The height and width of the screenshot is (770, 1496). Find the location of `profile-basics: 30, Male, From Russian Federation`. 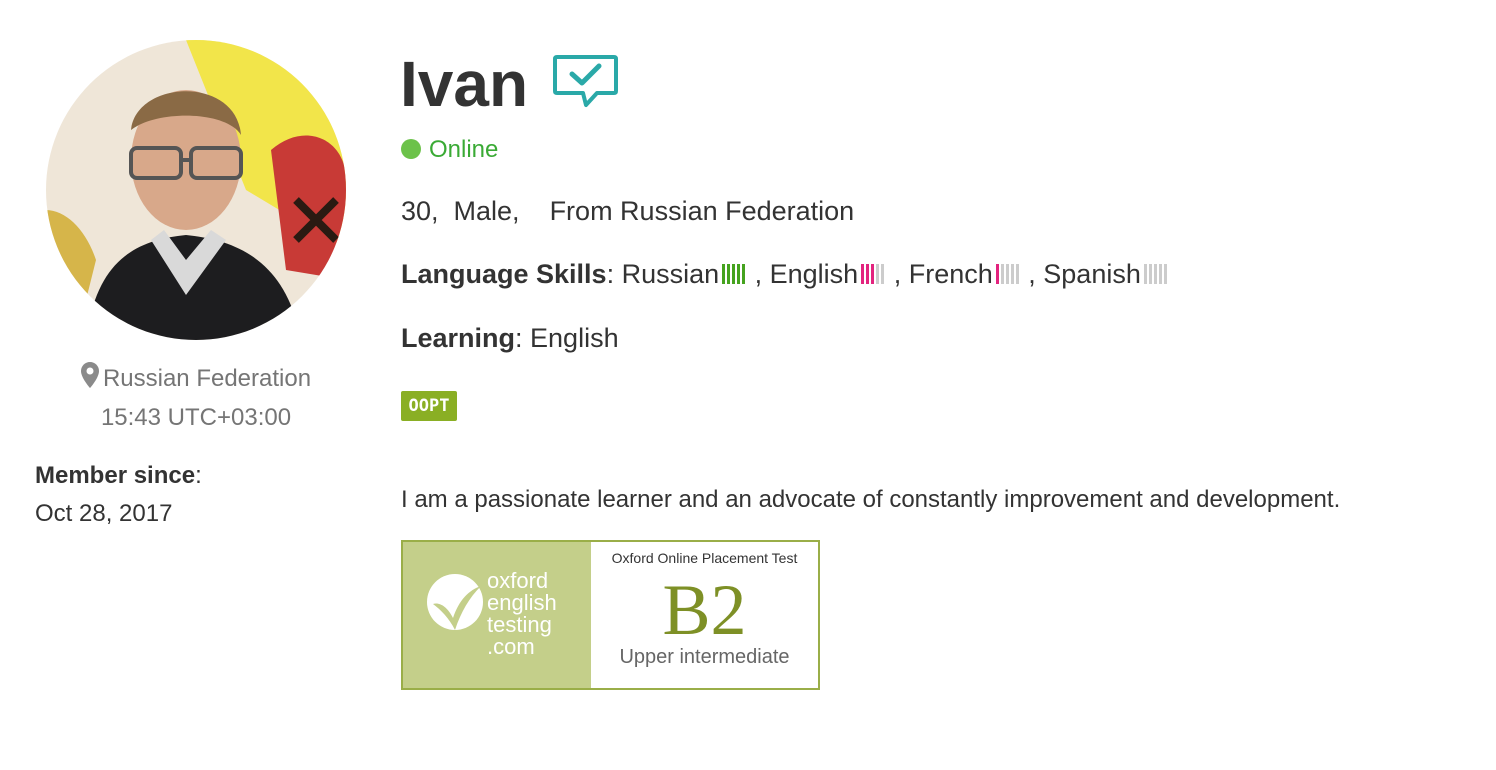

profile-basics: 30, Male, From Russian Federation is located at coordinates (628, 211).